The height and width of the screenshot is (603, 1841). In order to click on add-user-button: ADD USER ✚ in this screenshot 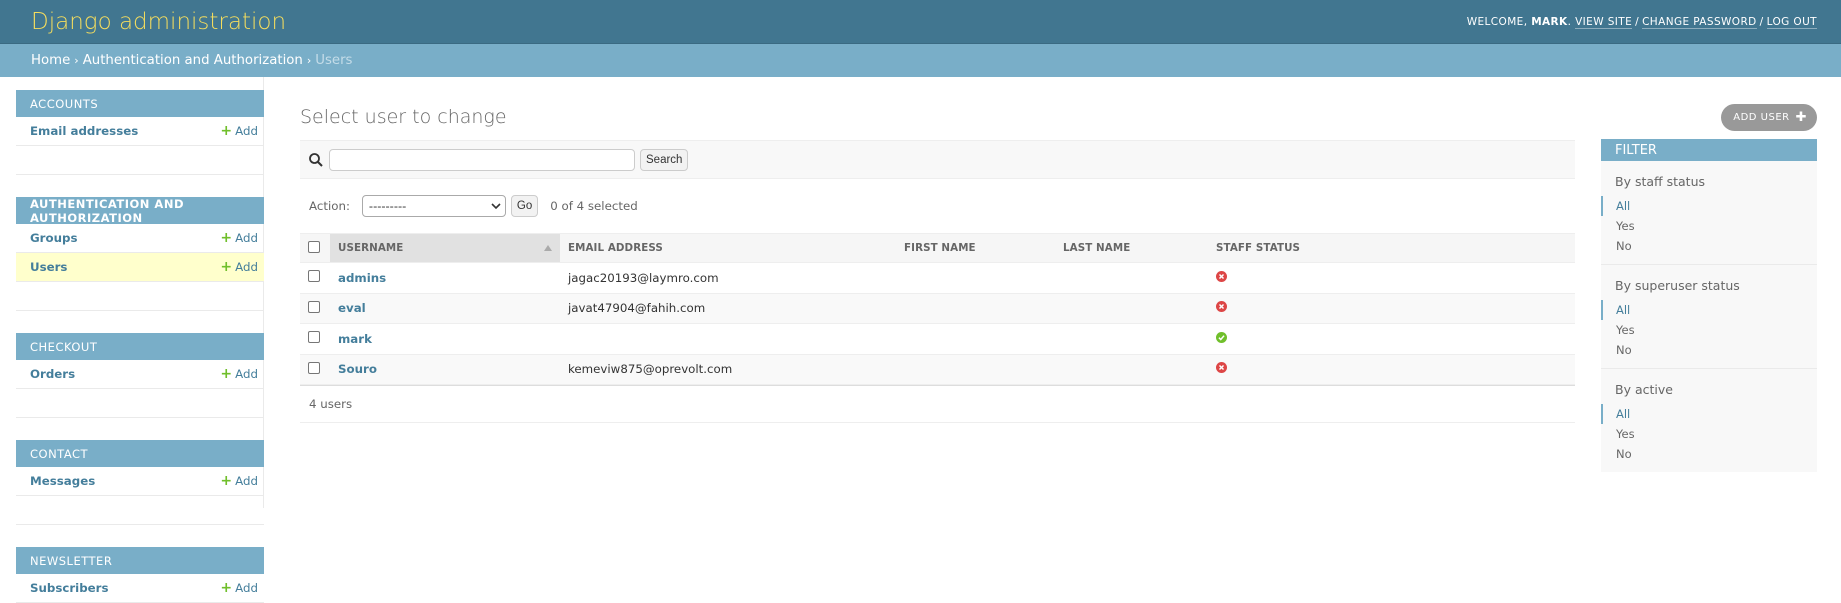, I will do `click(1769, 117)`.